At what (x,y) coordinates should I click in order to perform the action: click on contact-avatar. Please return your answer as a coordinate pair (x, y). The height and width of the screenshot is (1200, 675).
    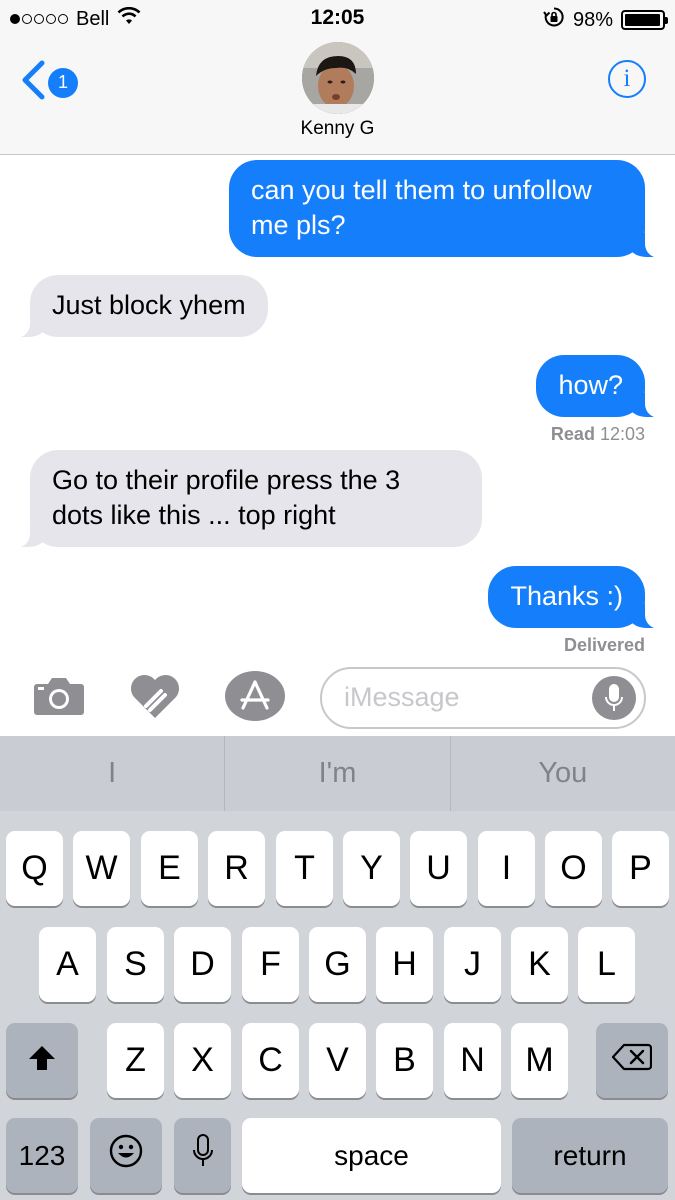
    Looking at the image, I should click on (338, 78).